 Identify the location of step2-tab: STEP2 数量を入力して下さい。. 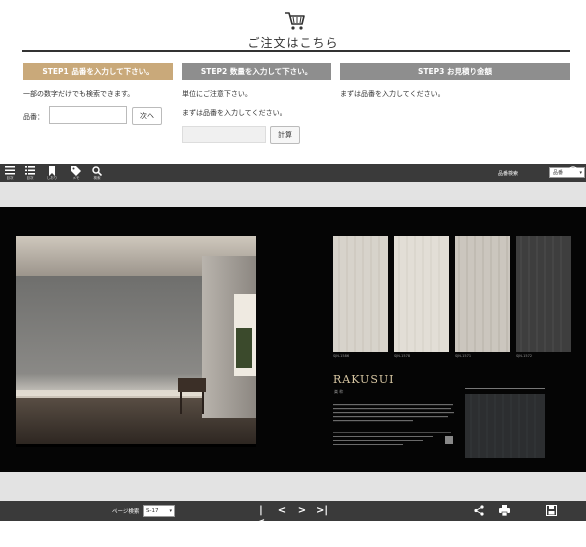
(256, 71).